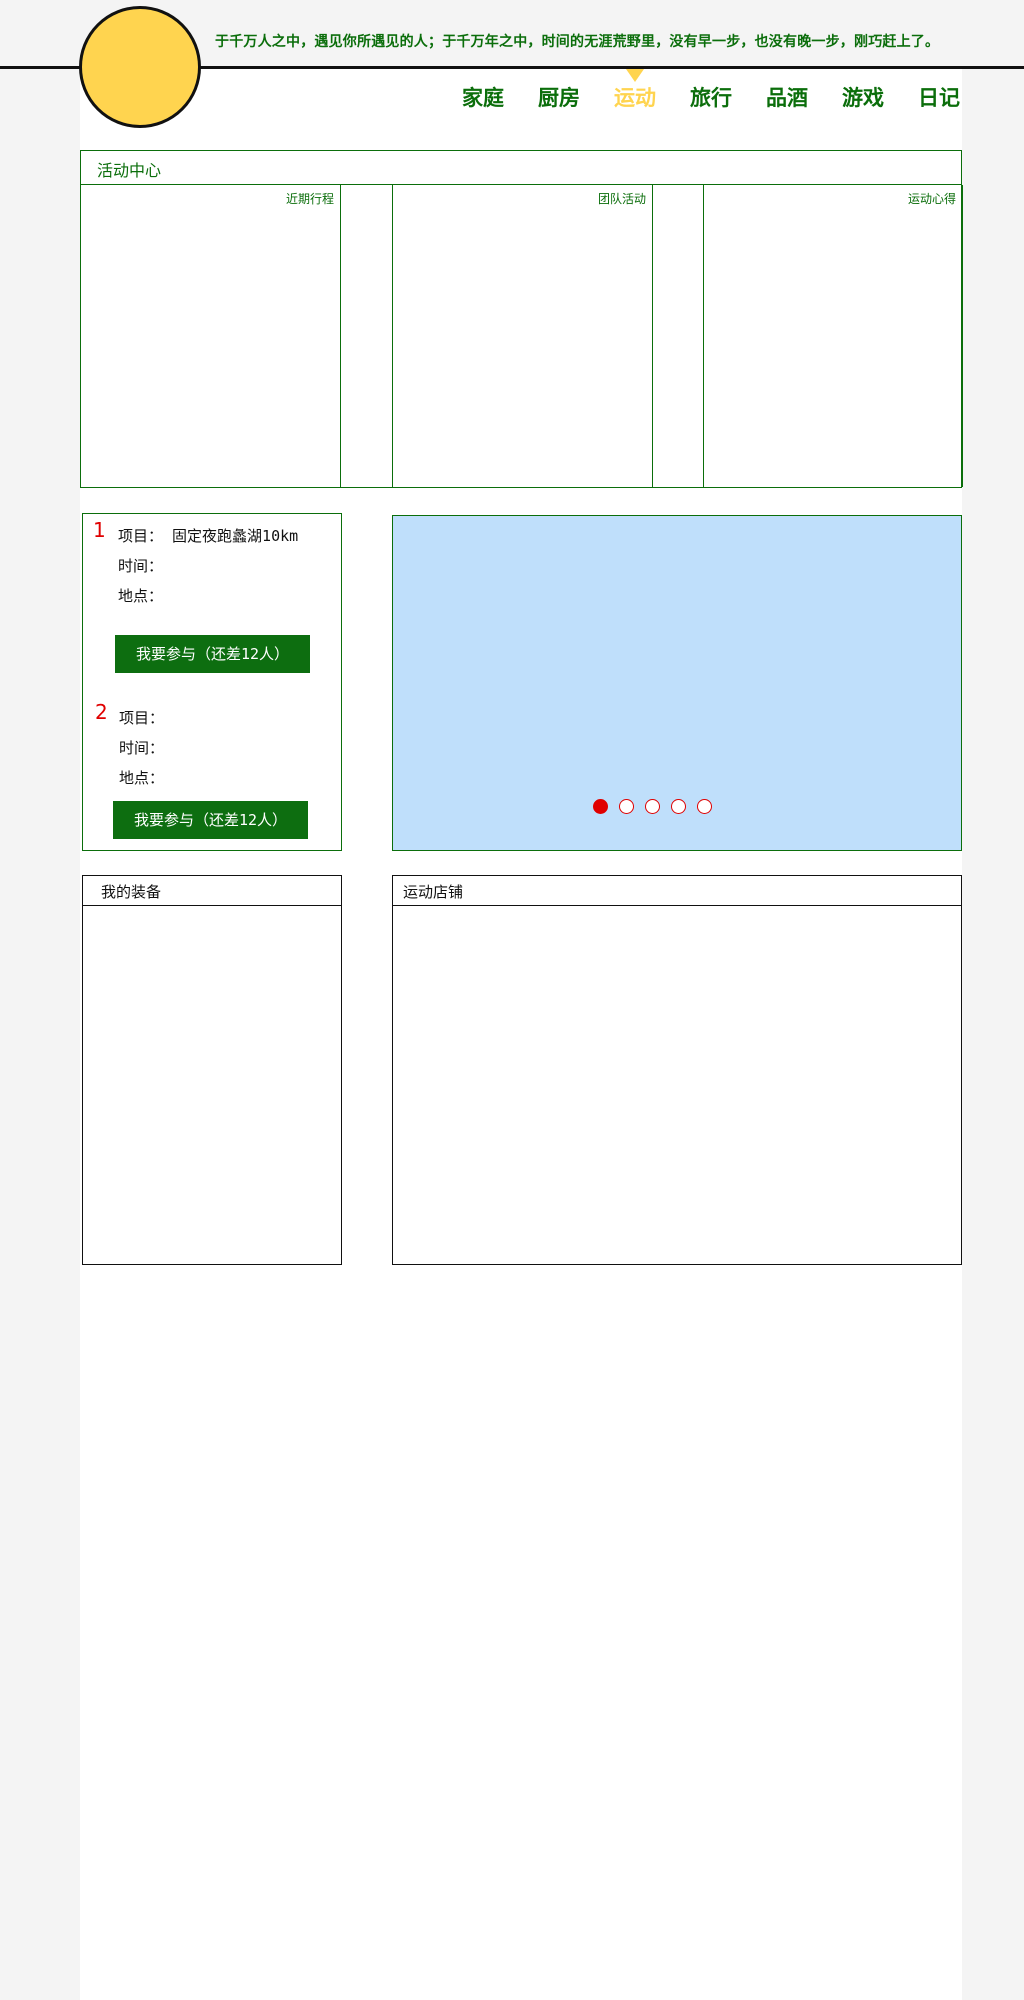 The image size is (1024, 2000). Describe the element at coordinates (677, 1070) in the screenshot. I see `sports-shop-panel: 运动店铺` at that location.